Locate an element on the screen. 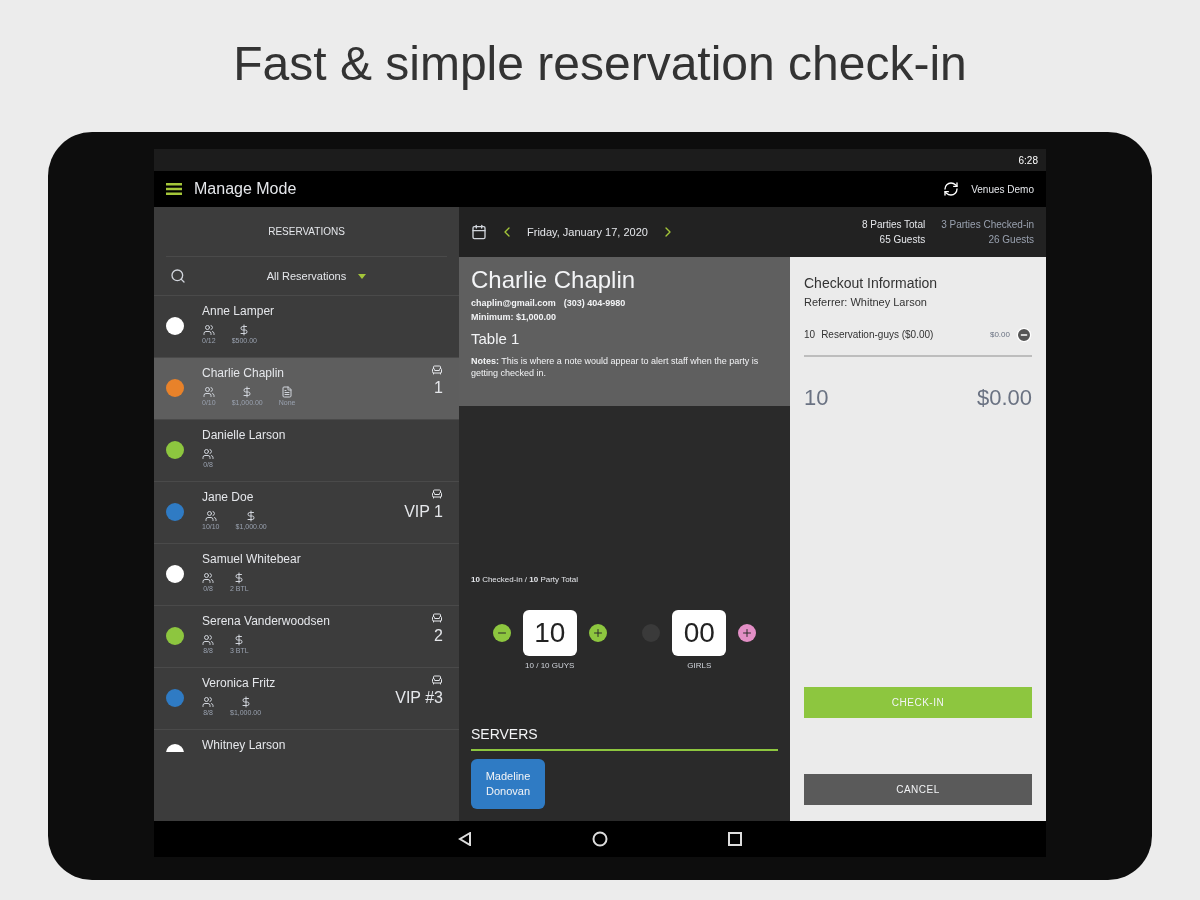  checked-in-summary: 10 Checked-in / 10 Party Total is located at coordinates (525, 580).